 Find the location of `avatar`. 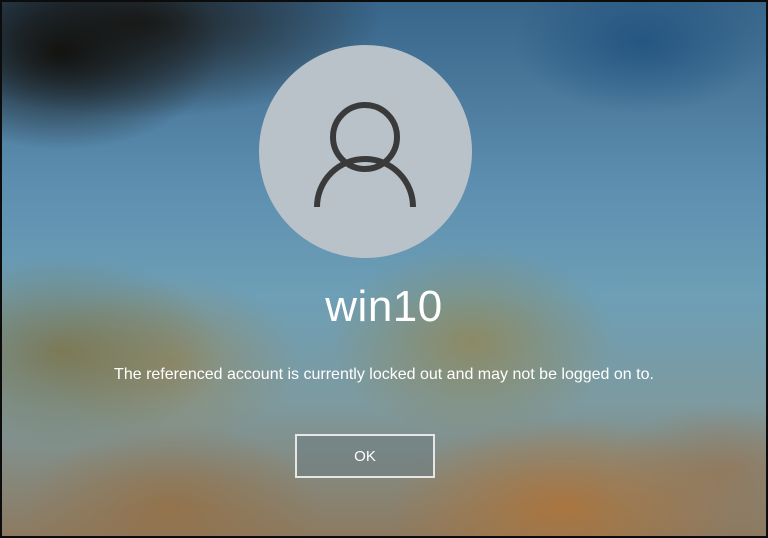

avatar is located at coordinates (365, 151).